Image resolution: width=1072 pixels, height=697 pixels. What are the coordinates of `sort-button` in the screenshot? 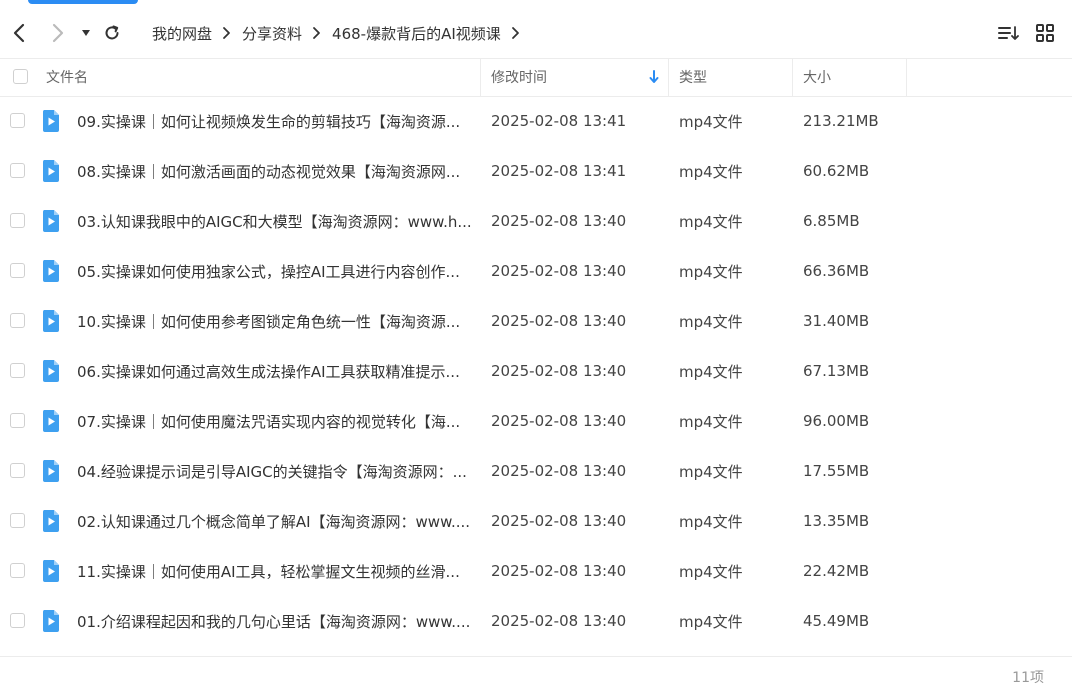 It's located at (1009, 33).